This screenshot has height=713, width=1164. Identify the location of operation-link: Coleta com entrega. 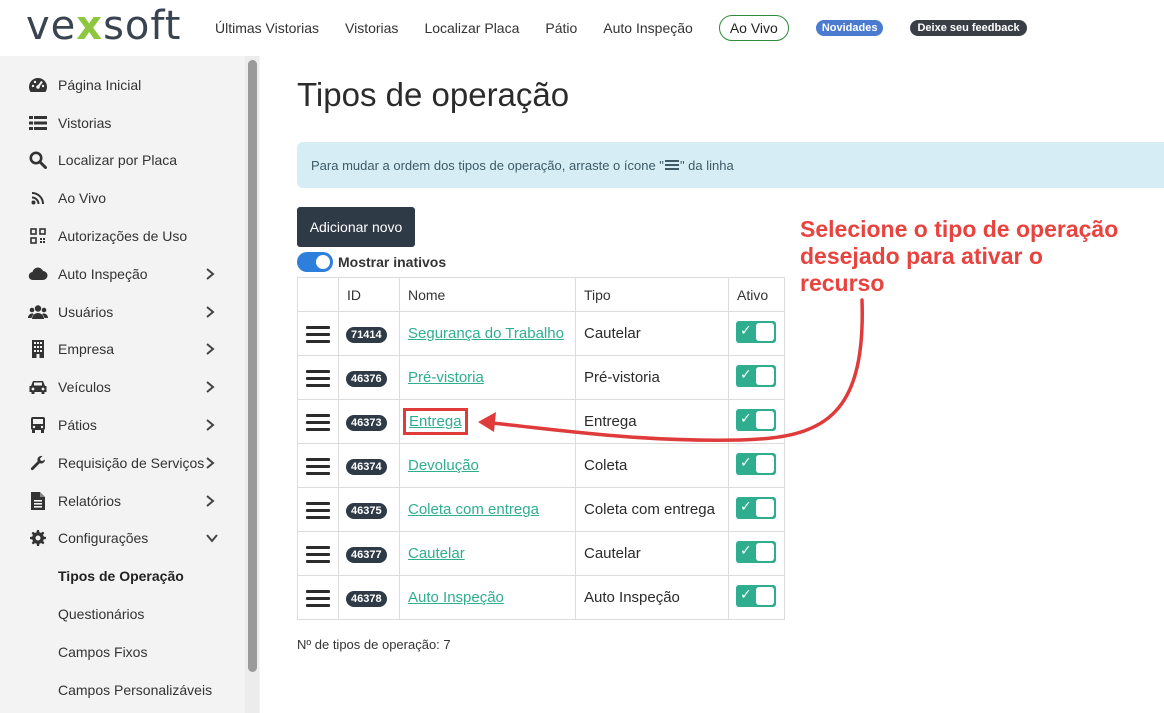
(473, 509).